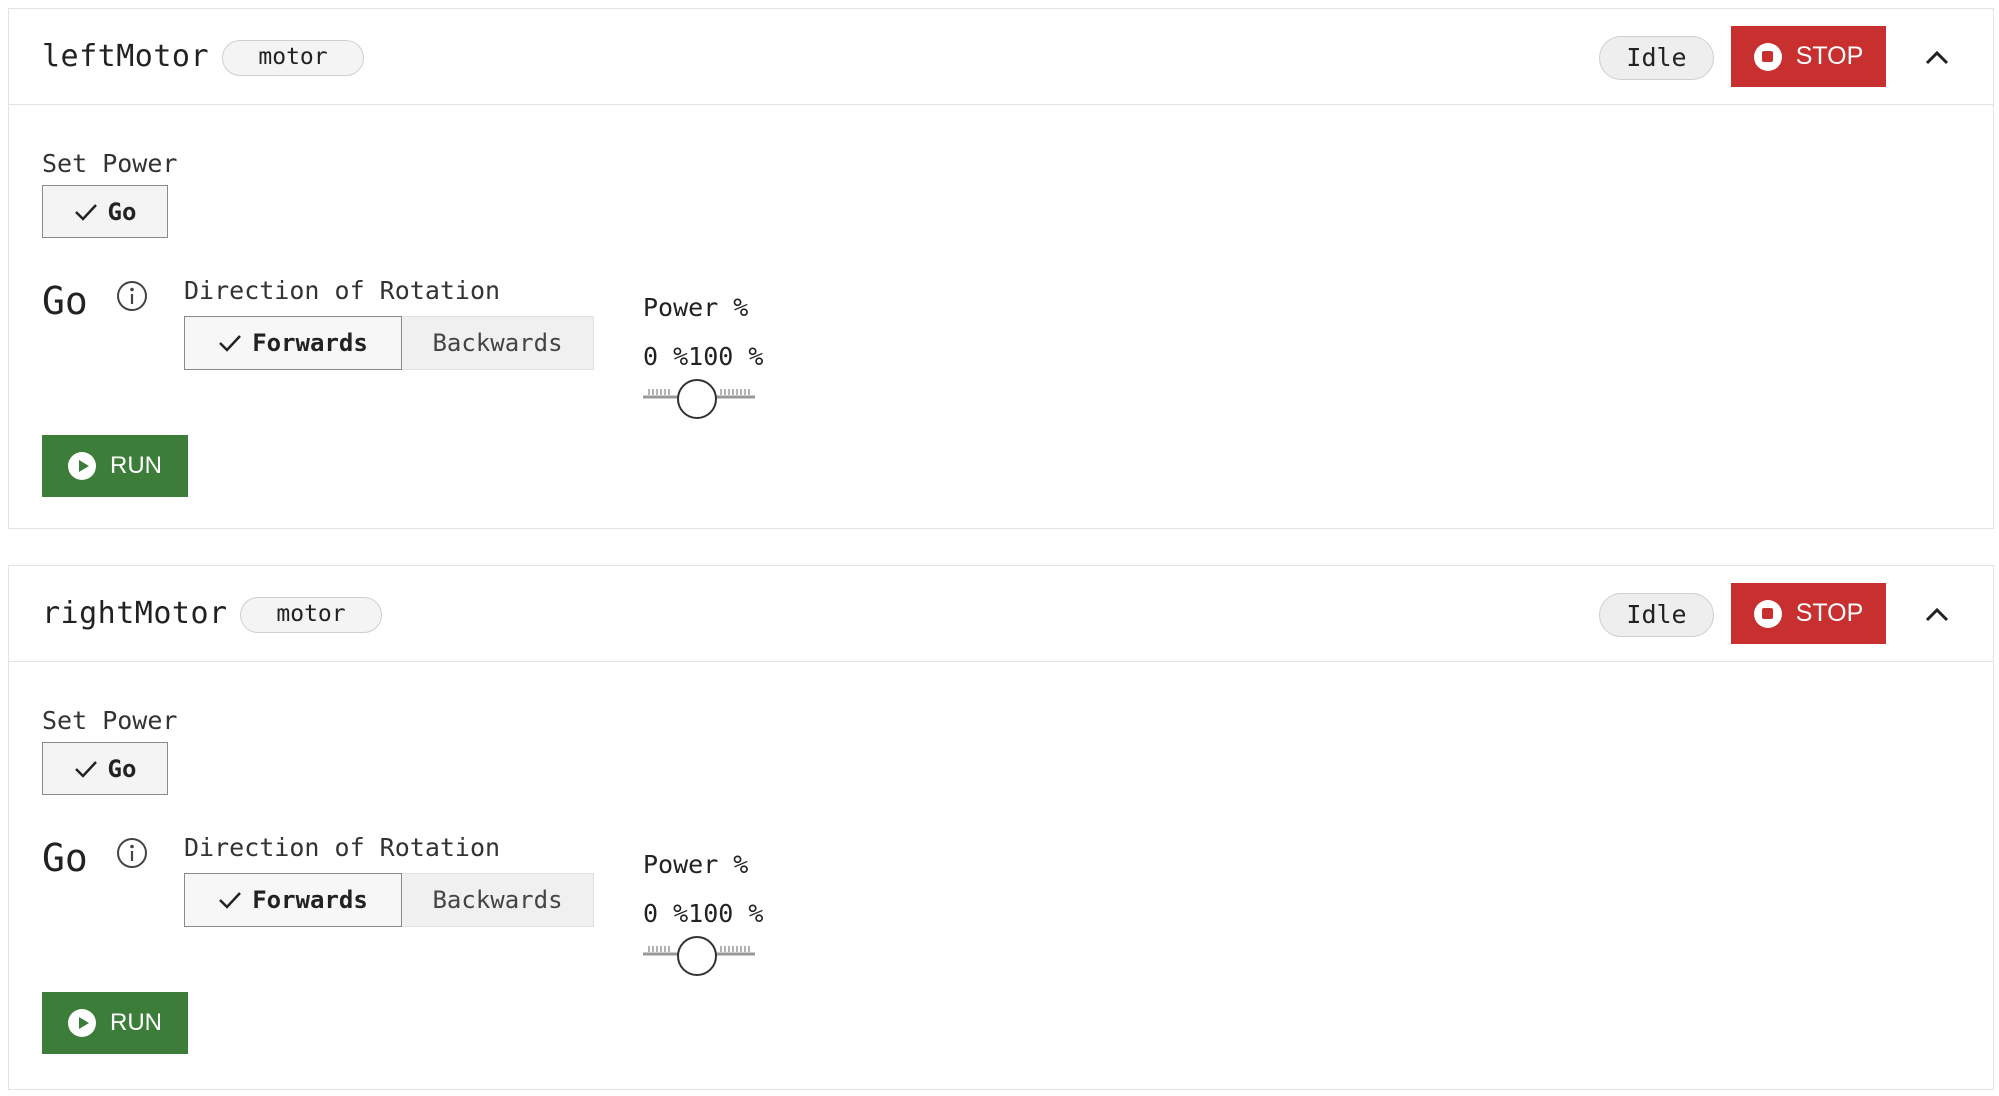 The width and height of the screenshot is (1999, 1096). What do you see at coordinates (126, 56) in the screenshot?
I see `motor-name: leftMotor` at bounding box center [126, 56].